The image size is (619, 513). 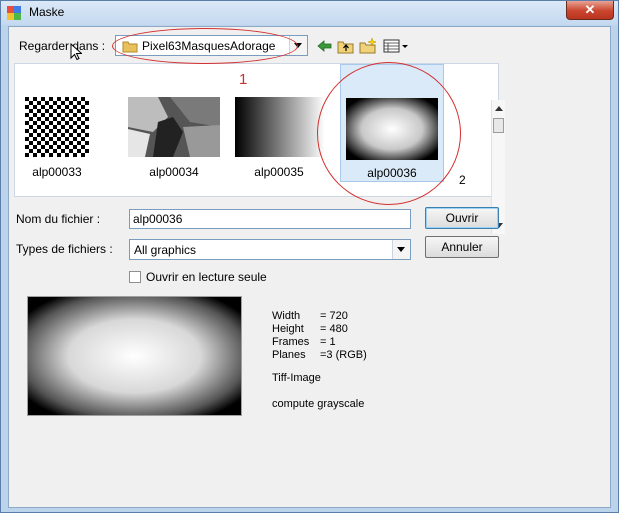 I want to click on thumbnail-horizontal-gradient, so click(x=280, y=127).